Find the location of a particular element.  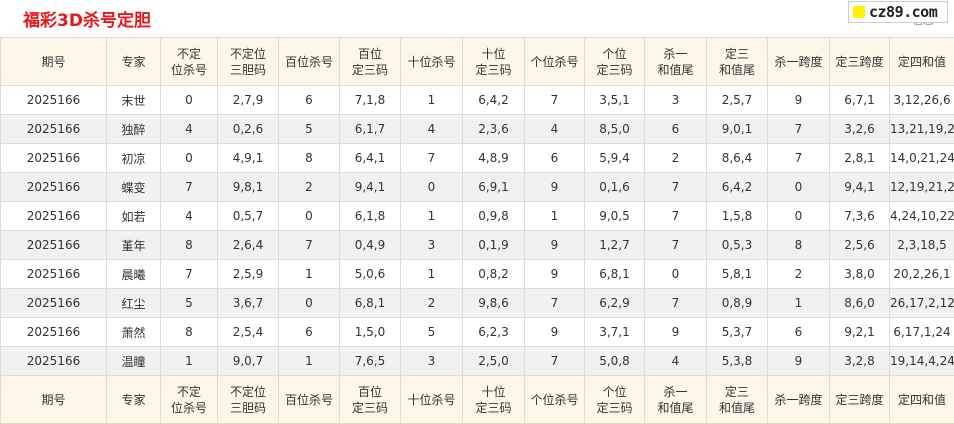

footer-header-col-2: 不定位杀号 is located at coordinates (189, 400).